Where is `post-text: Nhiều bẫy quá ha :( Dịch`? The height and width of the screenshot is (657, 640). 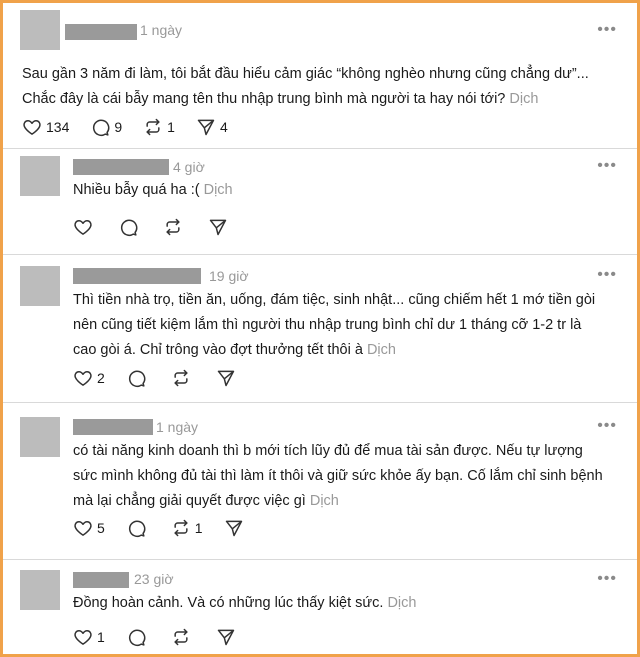 post-text: Nhiều bẫy quá ha :( Dịch is located at coordinates (153, 190).